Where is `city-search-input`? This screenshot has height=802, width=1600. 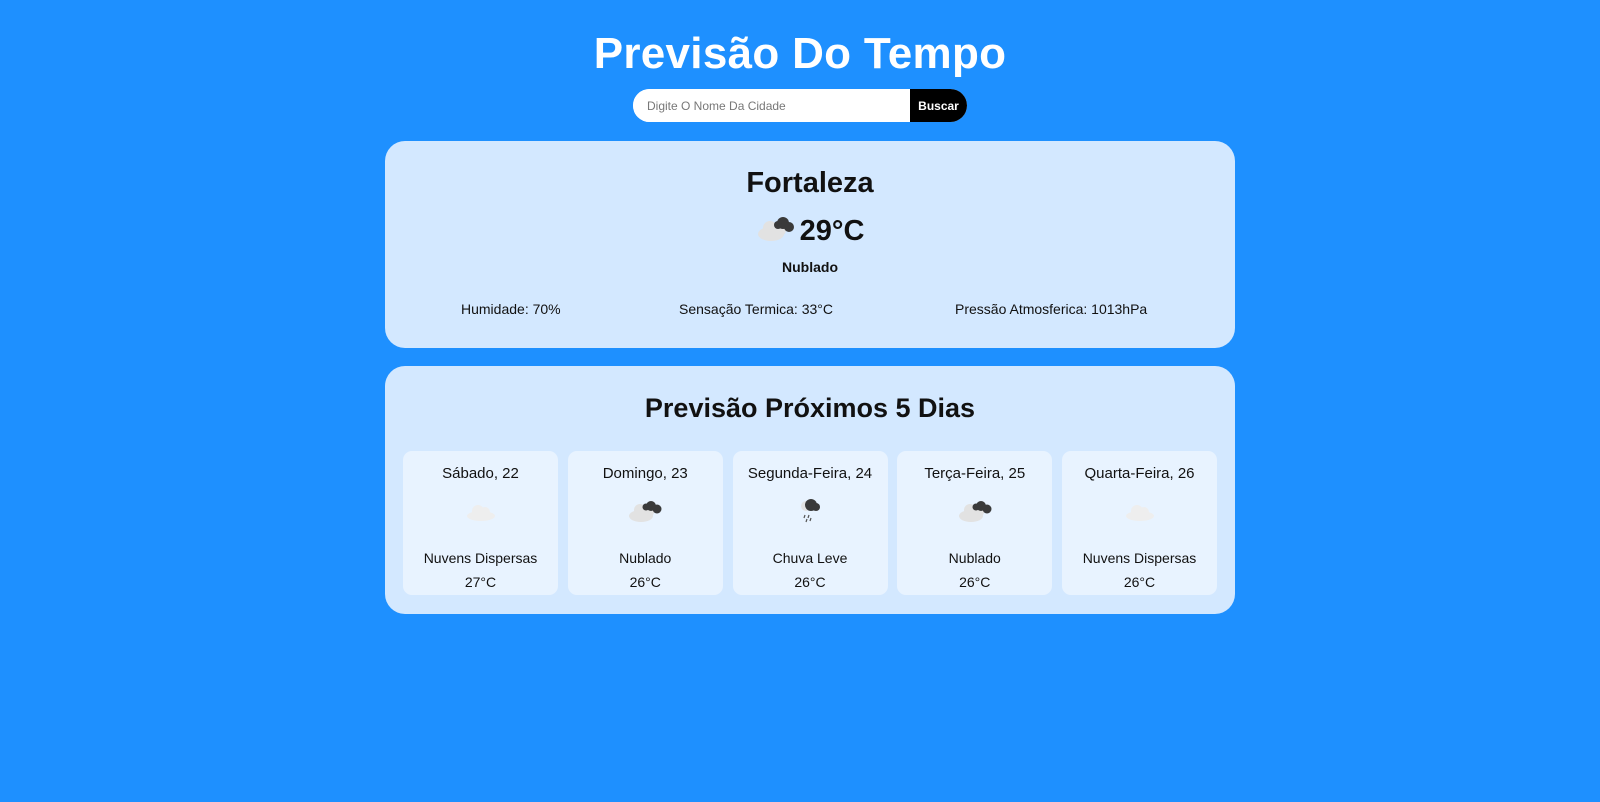
city-search-input is located at coordinates (771, 105).